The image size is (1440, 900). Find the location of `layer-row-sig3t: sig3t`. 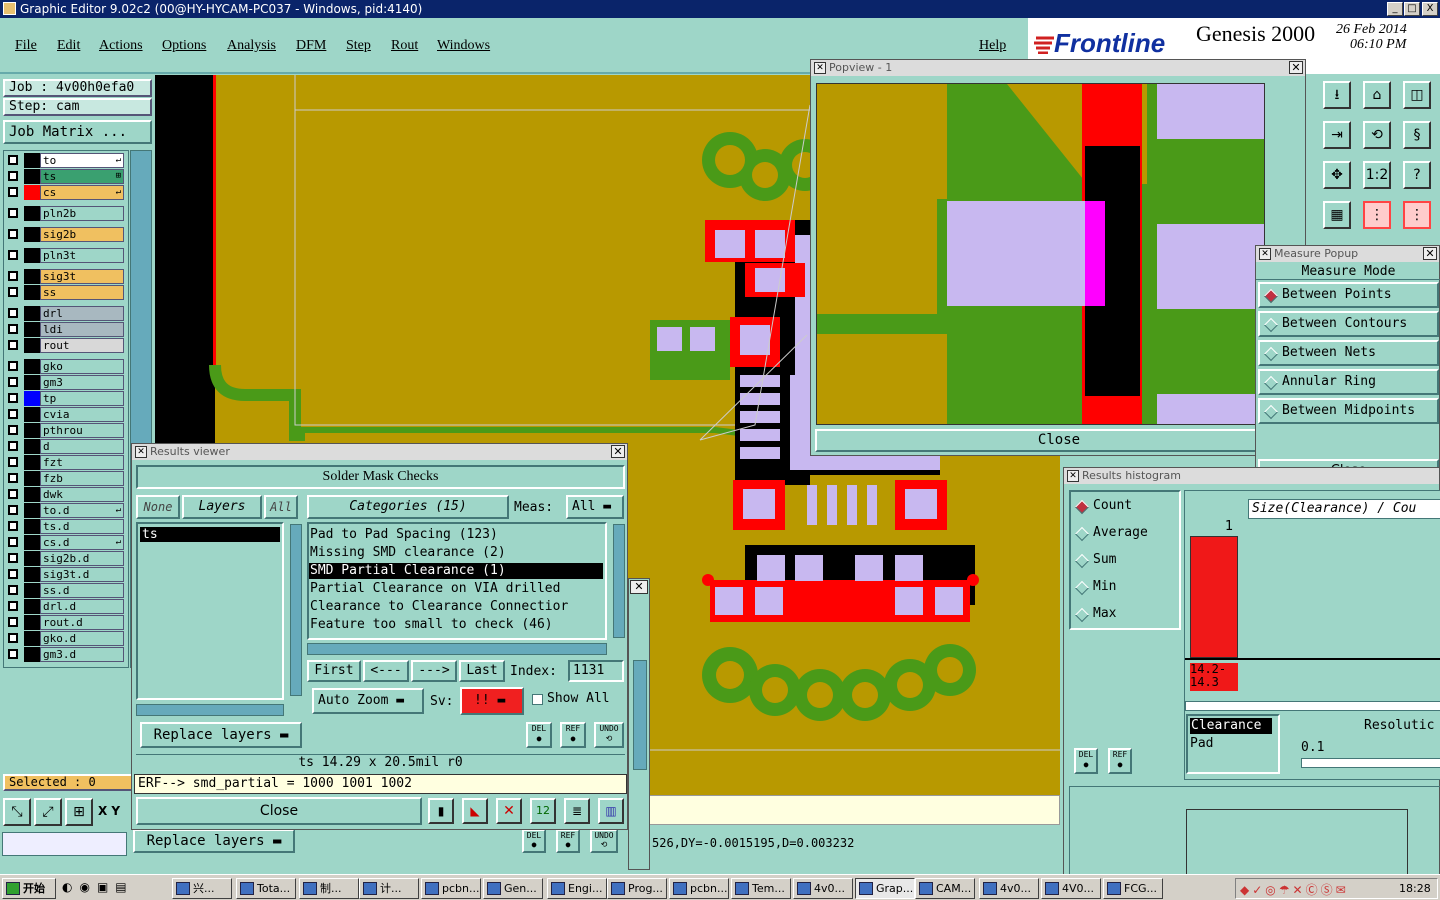

layer-row-sig3t: sig3t is located at coordinates (65, 276).